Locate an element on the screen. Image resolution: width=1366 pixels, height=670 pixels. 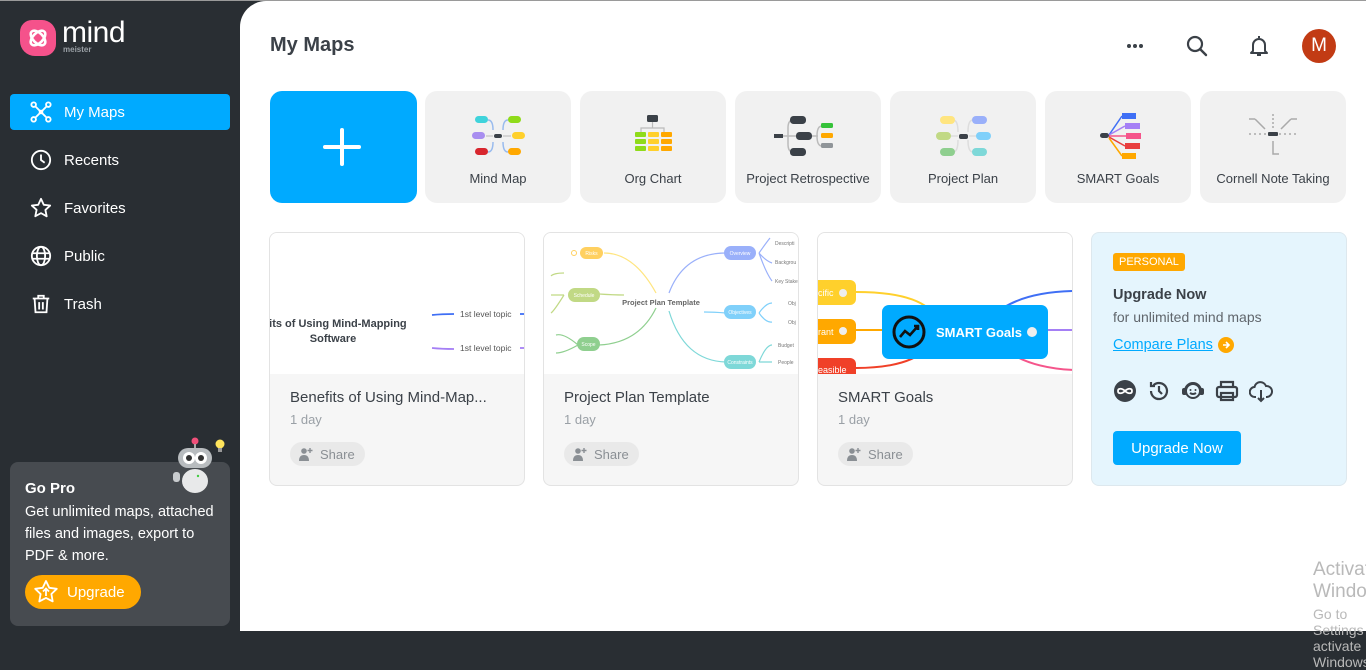
sidebar-item-trash: Trash is located at coordinates (120, 304).